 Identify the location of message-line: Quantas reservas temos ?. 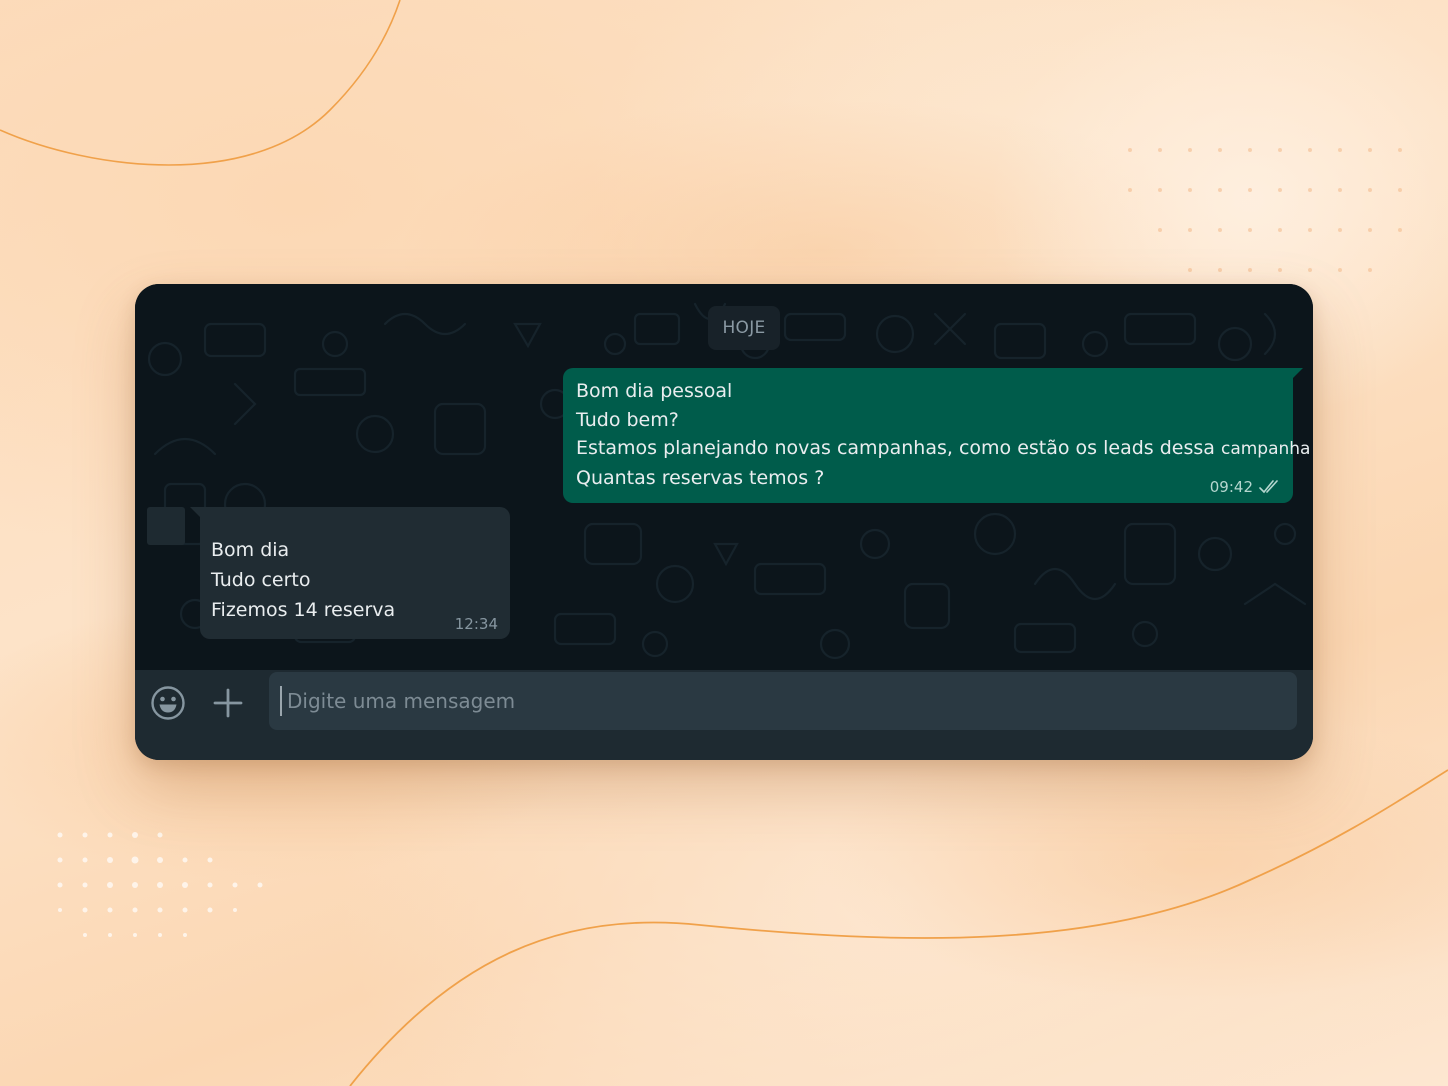
(700, 477).